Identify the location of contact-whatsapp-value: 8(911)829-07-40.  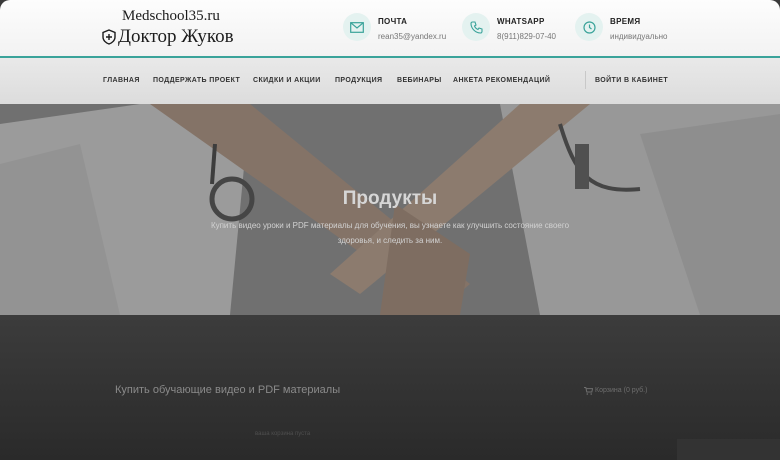
(526, 36).